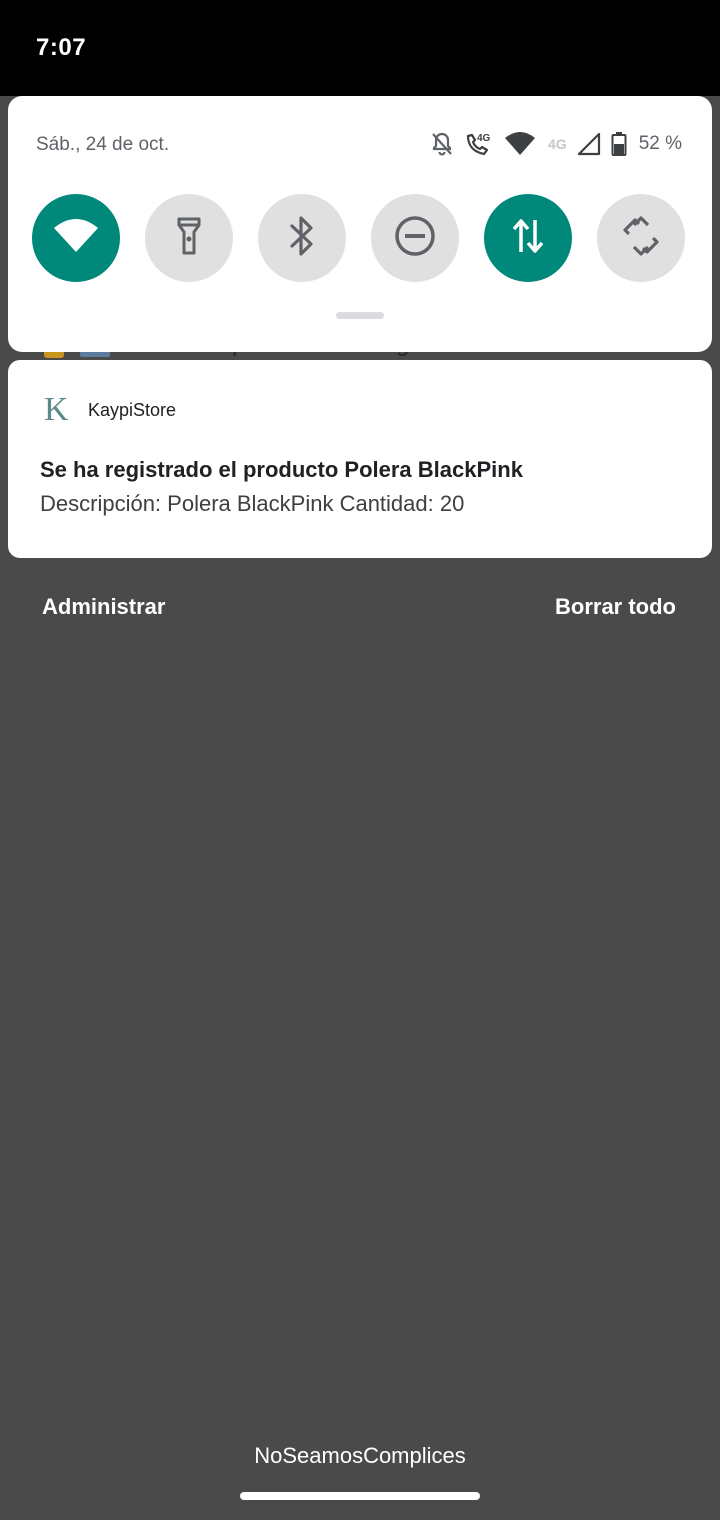 The height and width of the screenshot is (1520, 720). I want to click on date-label: Sáb., 24 de oct., so click(103, 144).